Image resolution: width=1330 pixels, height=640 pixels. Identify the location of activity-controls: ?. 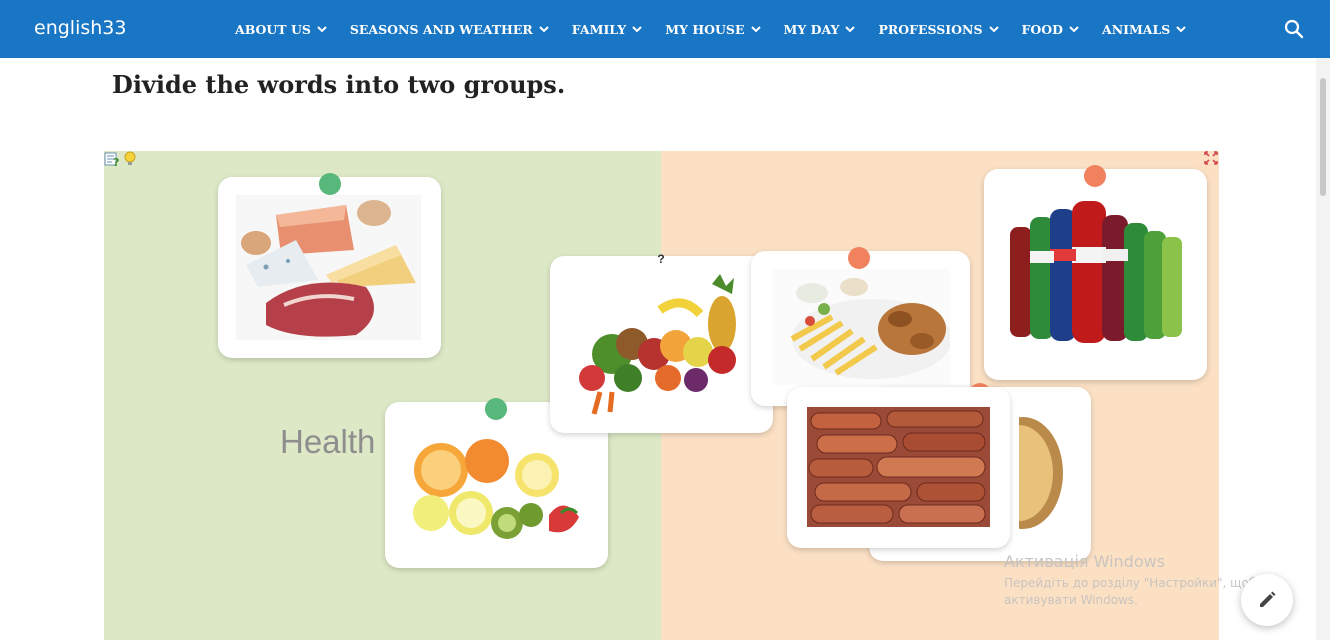
(121, 159).